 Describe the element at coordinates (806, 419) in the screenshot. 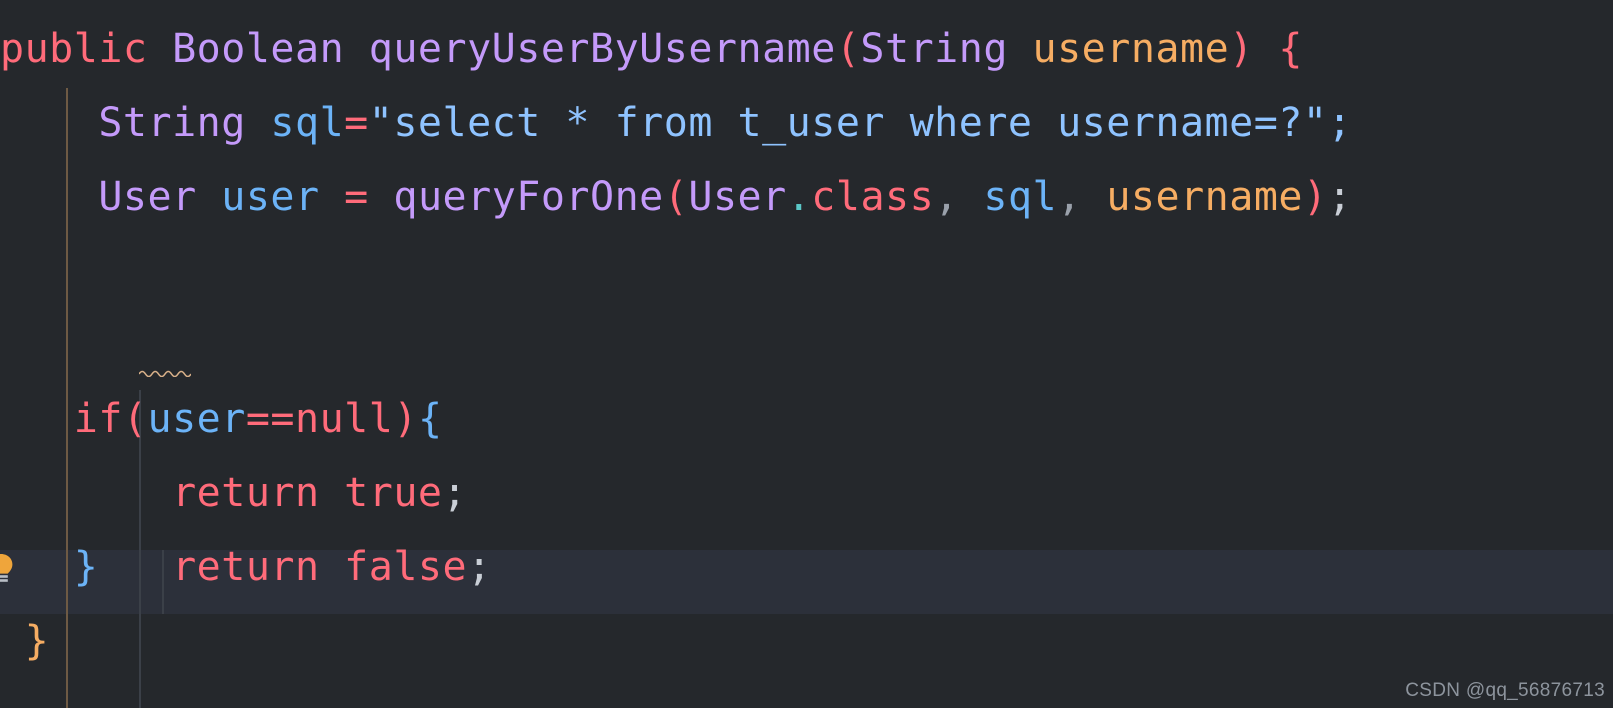

I see `code-line-6: if(user==null){` at that location.